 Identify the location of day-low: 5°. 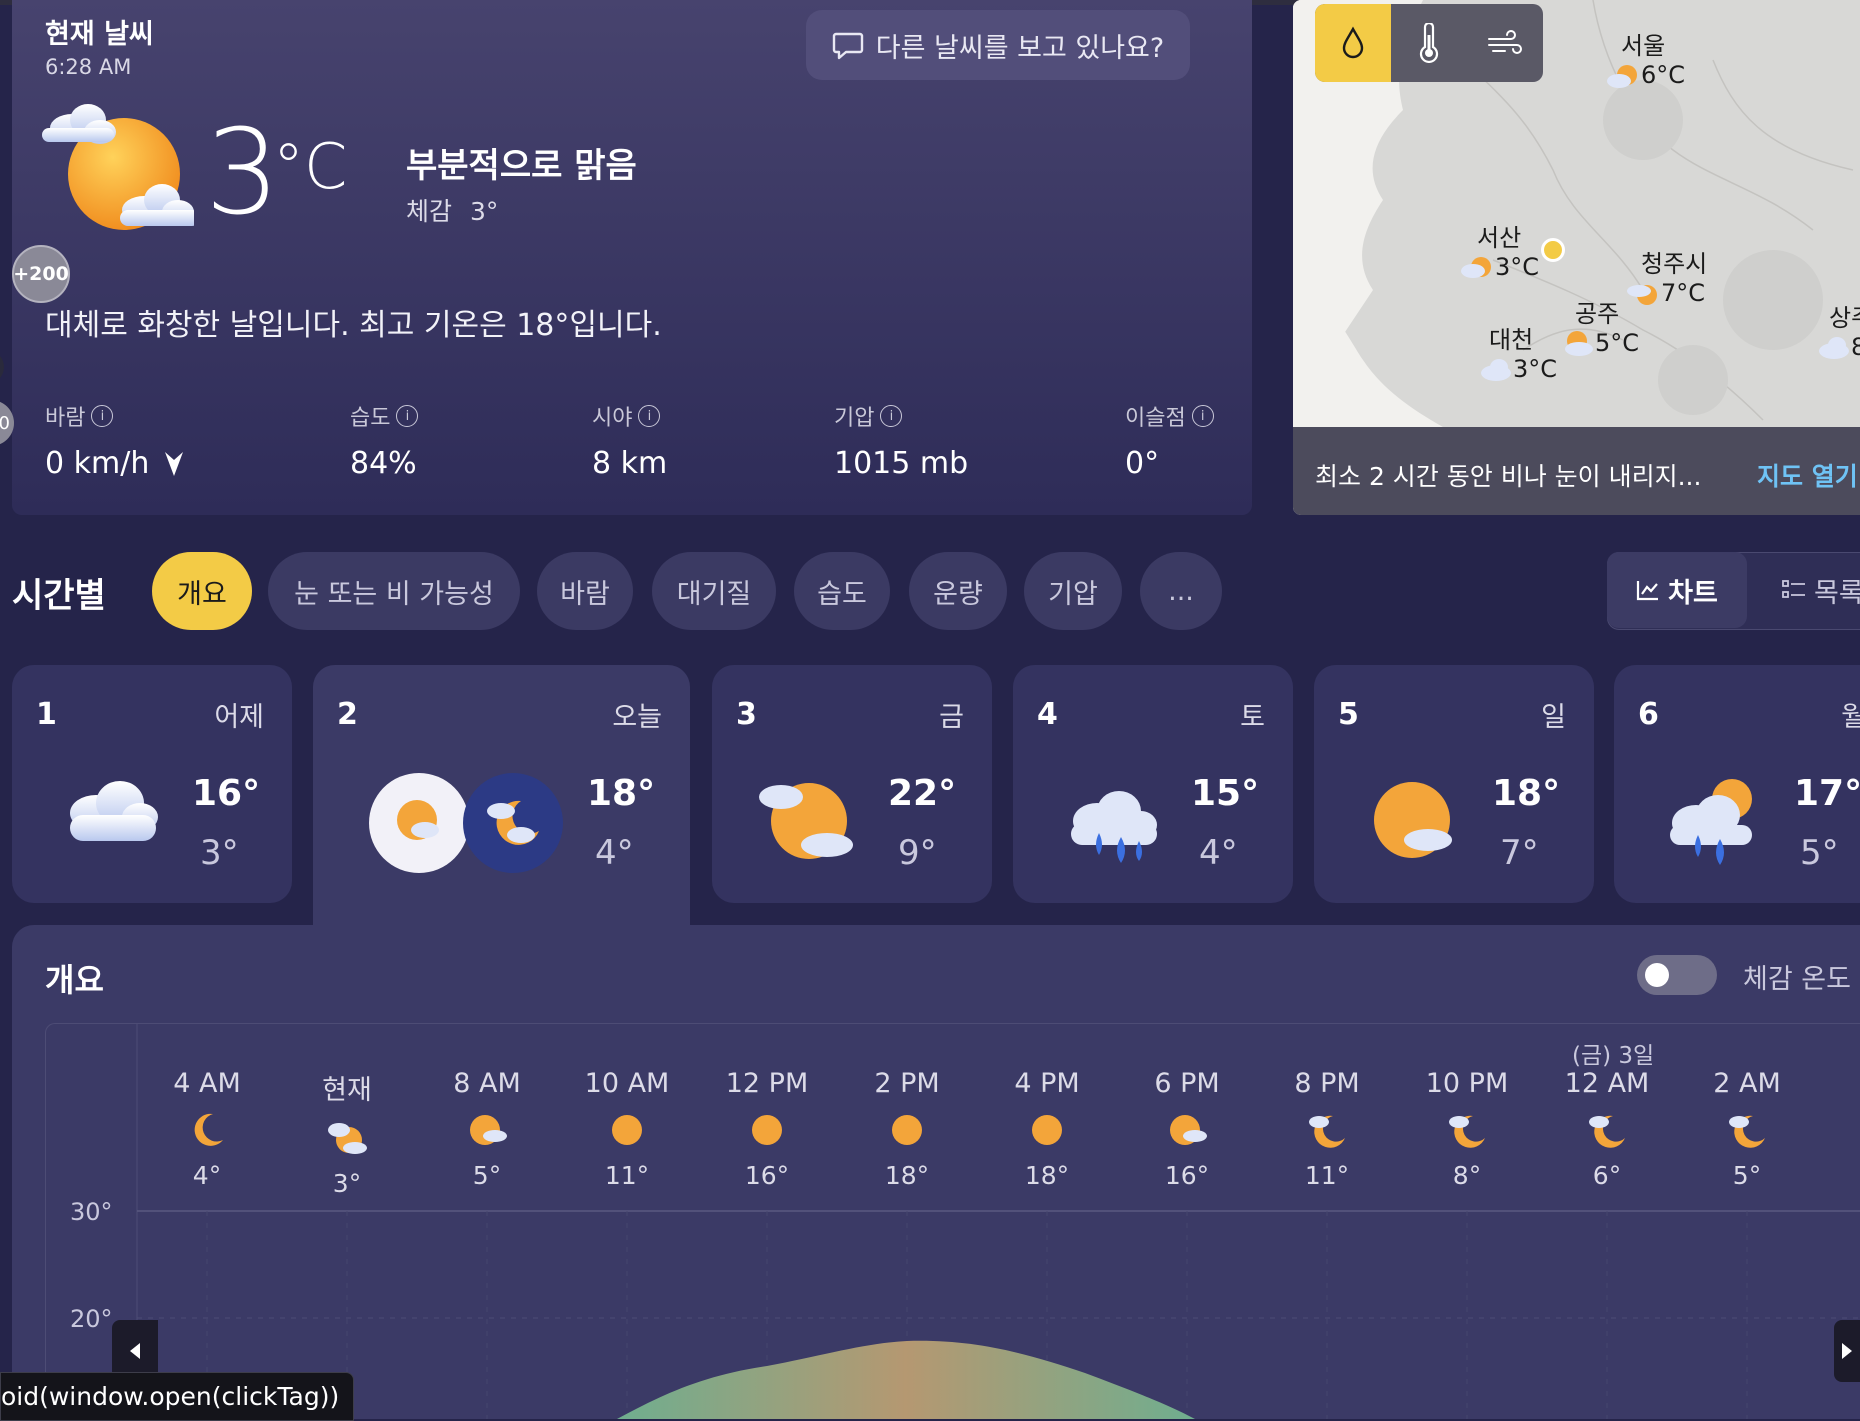
(1819, 853).